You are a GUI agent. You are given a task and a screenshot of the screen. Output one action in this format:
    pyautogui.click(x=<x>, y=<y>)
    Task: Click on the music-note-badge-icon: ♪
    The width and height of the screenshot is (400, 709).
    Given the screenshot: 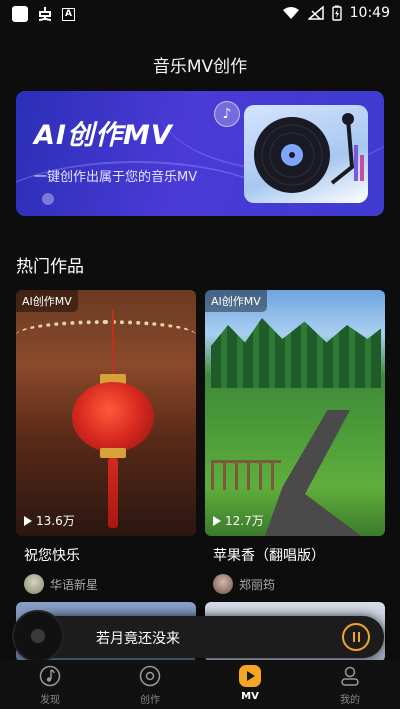 What is the action you would take?
    pyautogui.click(x=227, y=114)
    